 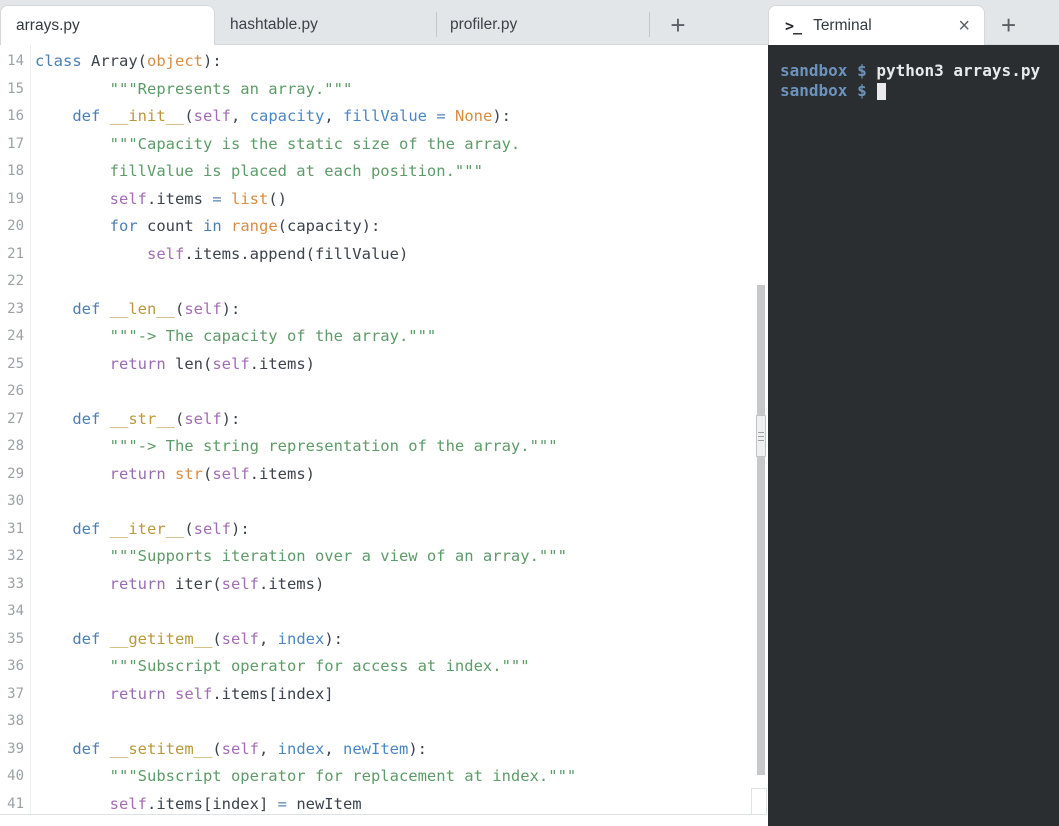 I want to click on code-line: 29 return str(self.items), so click(x=384, y=475).